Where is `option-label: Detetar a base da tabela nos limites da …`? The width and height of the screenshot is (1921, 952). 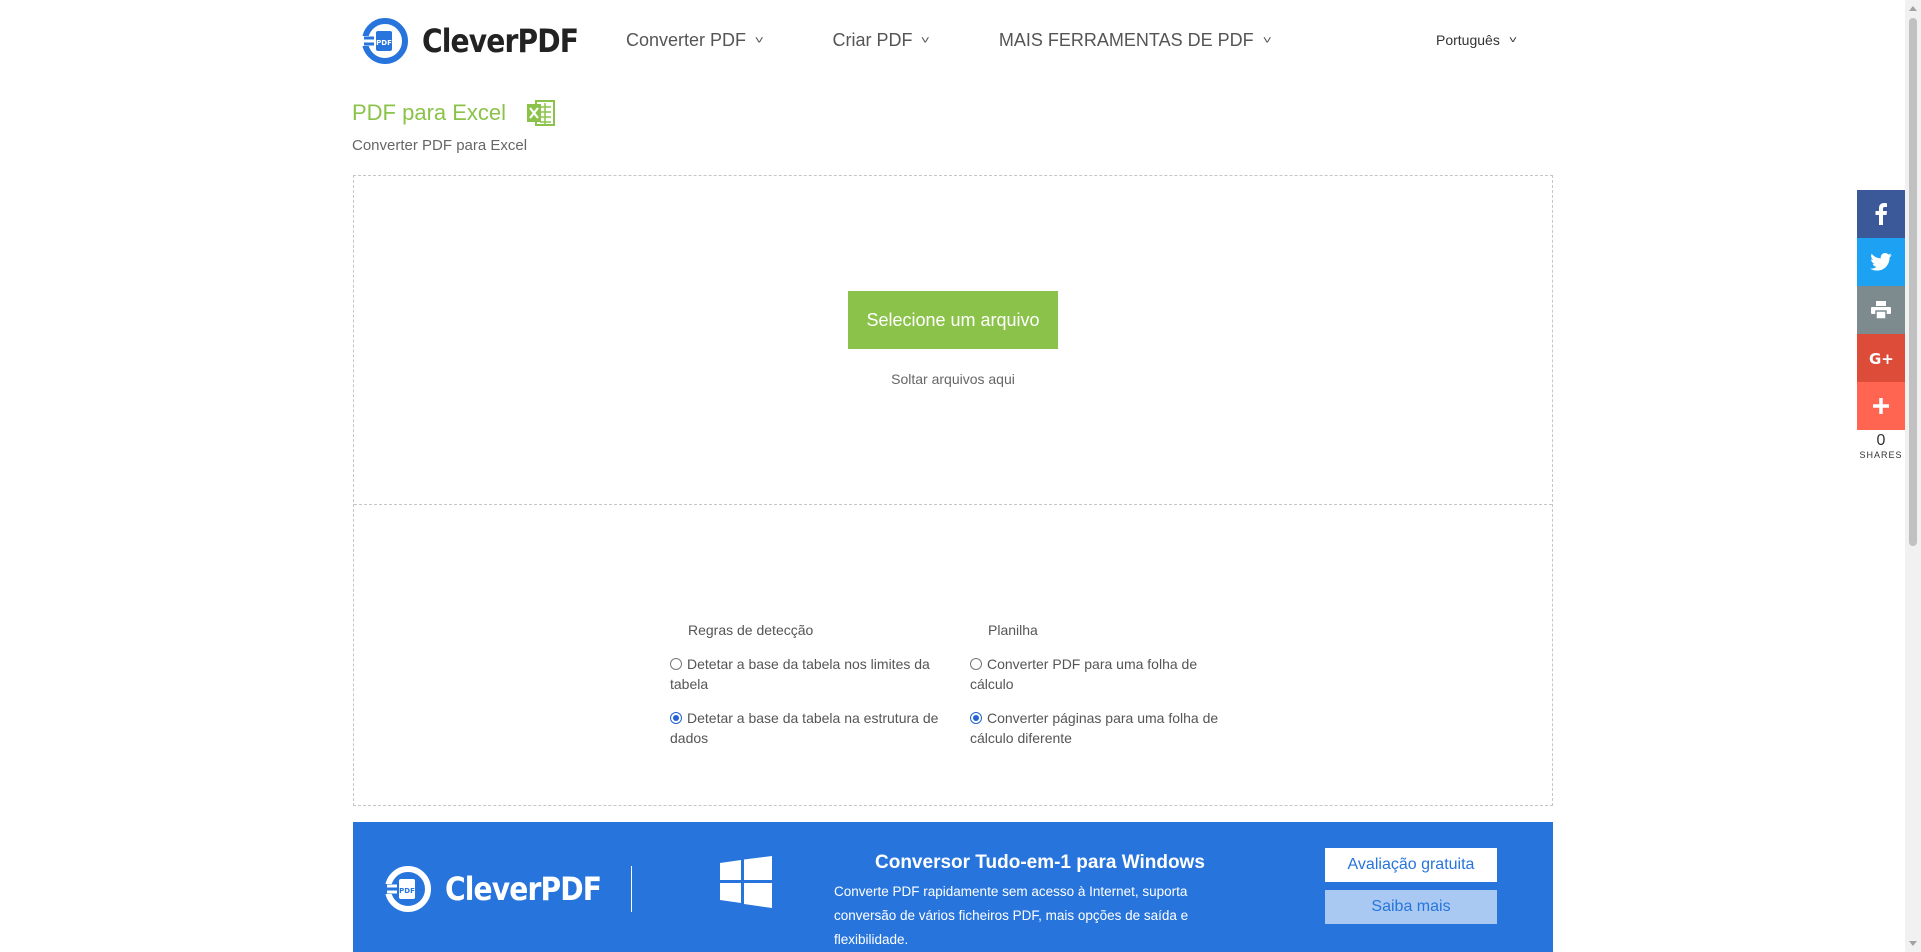 option-label: Detetar a base da tabela nos limites da … is located at coordinates (800, 674).